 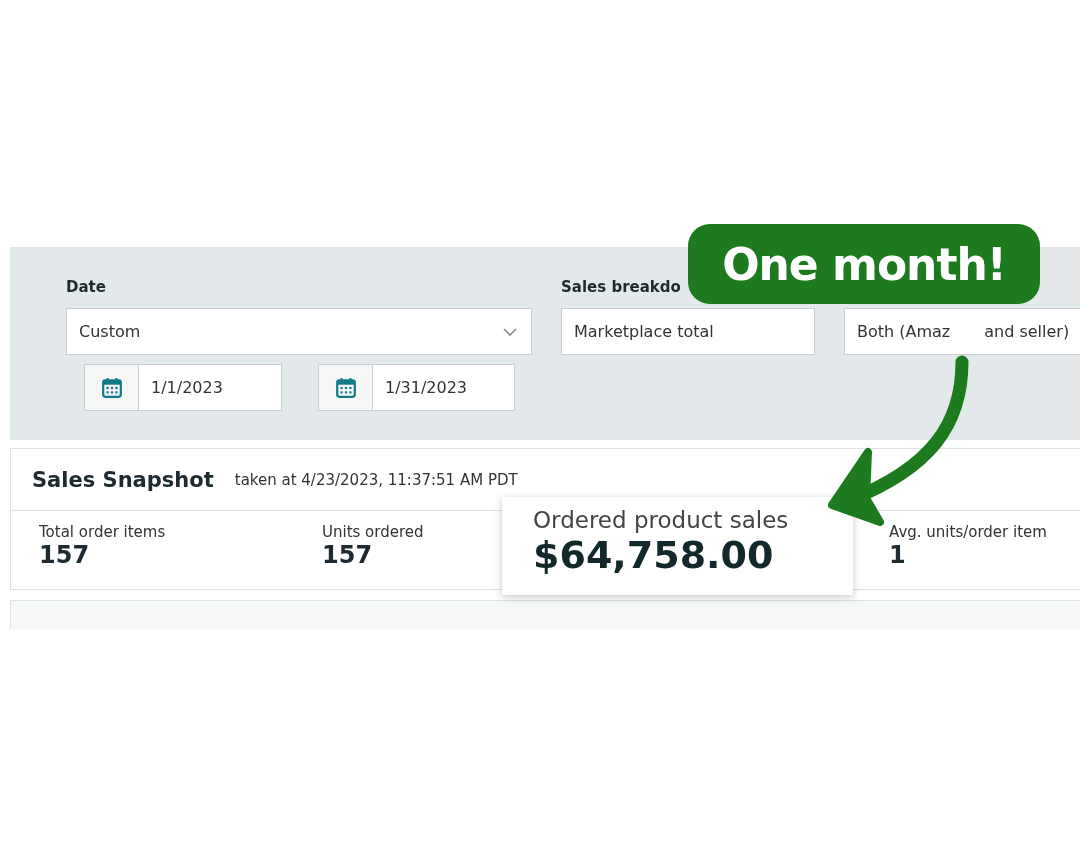 What do you see at coordinates (416, 387) in the screenshot?
I see `end-date-field: 1/31/2023` at bounding box center [416, 387].